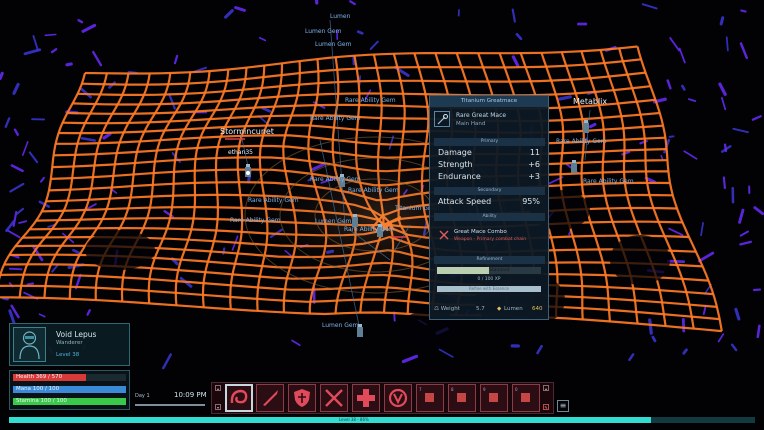 Image resolution: width=764 pixels, height=430 pixels. Describe the element at coordinates (436, 309) in the screenshot. I see `weight-icon: ⚖` at that location.